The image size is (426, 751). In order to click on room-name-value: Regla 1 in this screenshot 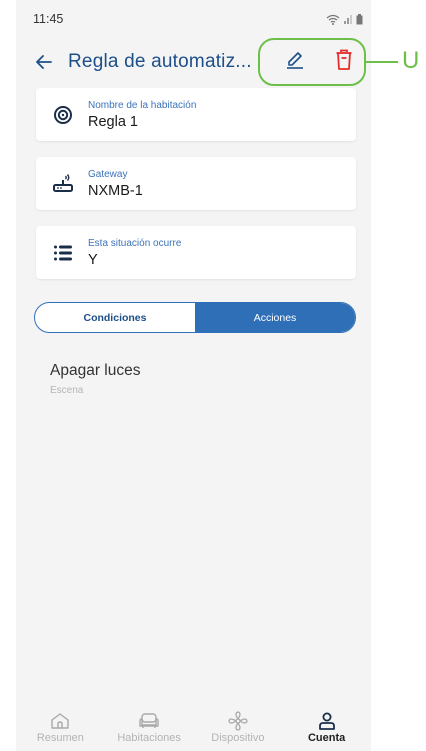, I will do `click(113, 121)`.